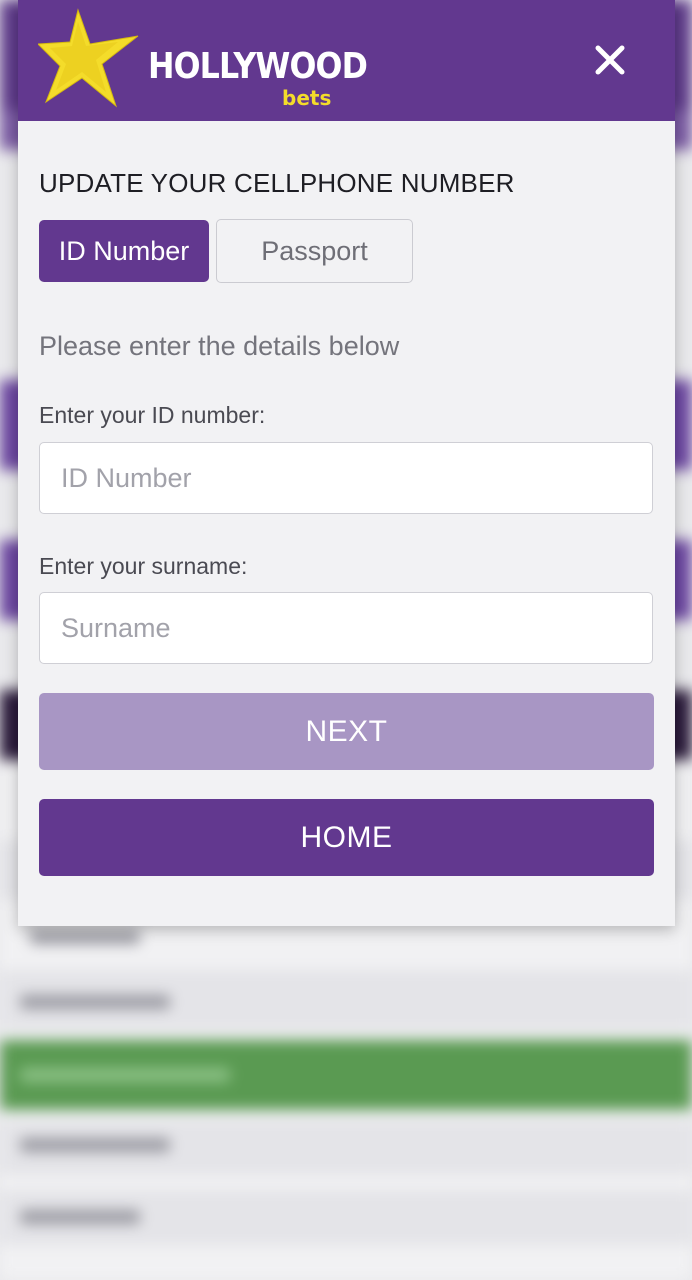 This screenshot has height=1280, width=692. Describe the element at coordinates (346, 731) in the screenshot. I see `next-button: NEXT` at that location.